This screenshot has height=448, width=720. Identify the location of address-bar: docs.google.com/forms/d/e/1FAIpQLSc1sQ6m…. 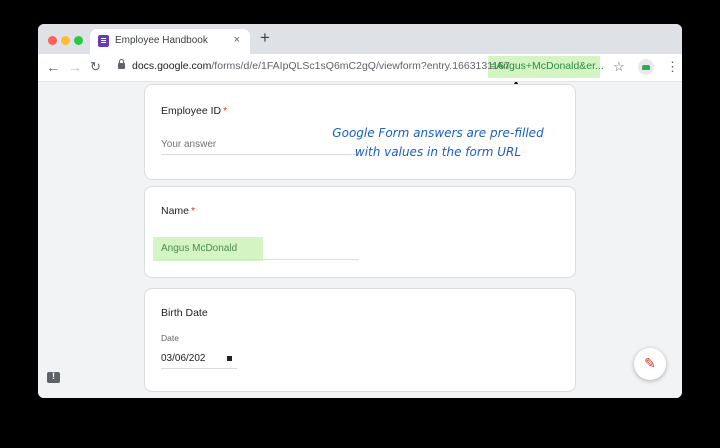
(321, 66).